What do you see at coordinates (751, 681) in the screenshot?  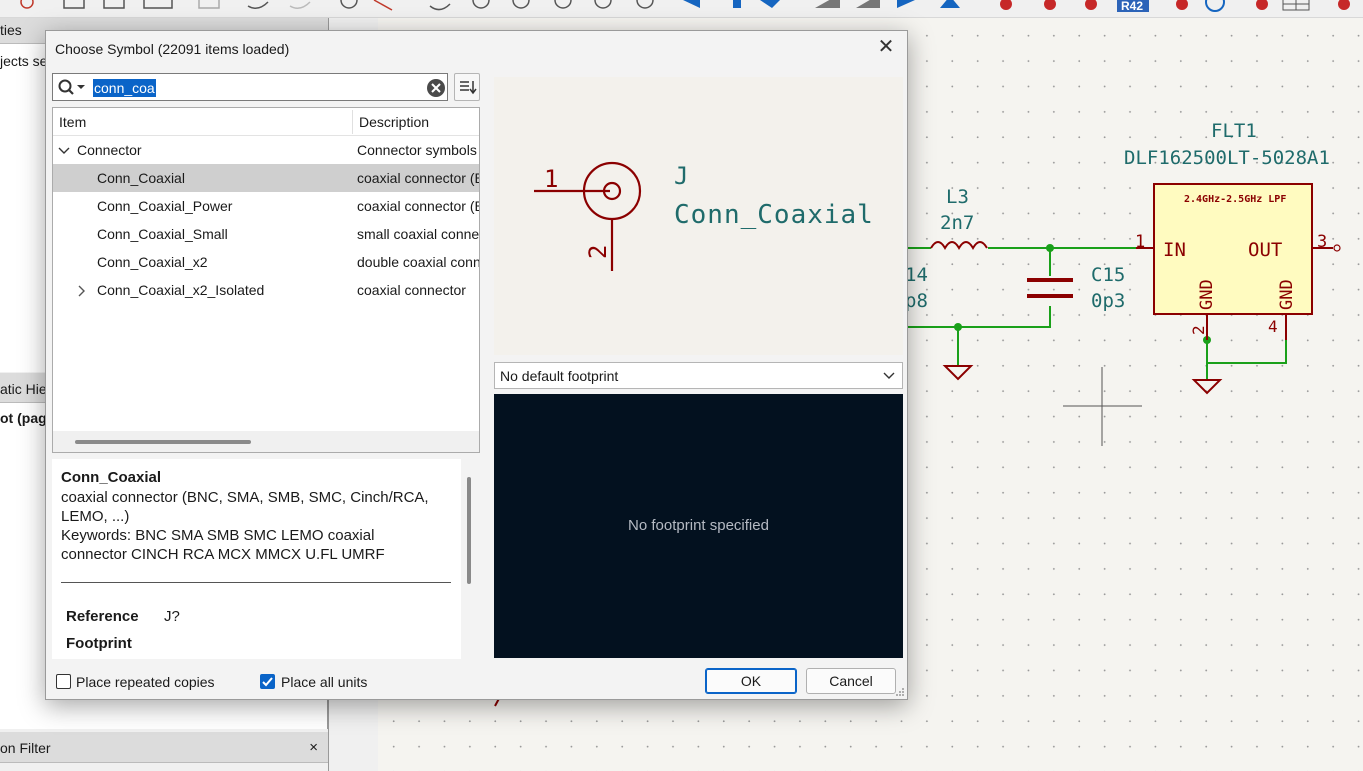 I see `ok-button: OK` at bounding box center [751, 681].